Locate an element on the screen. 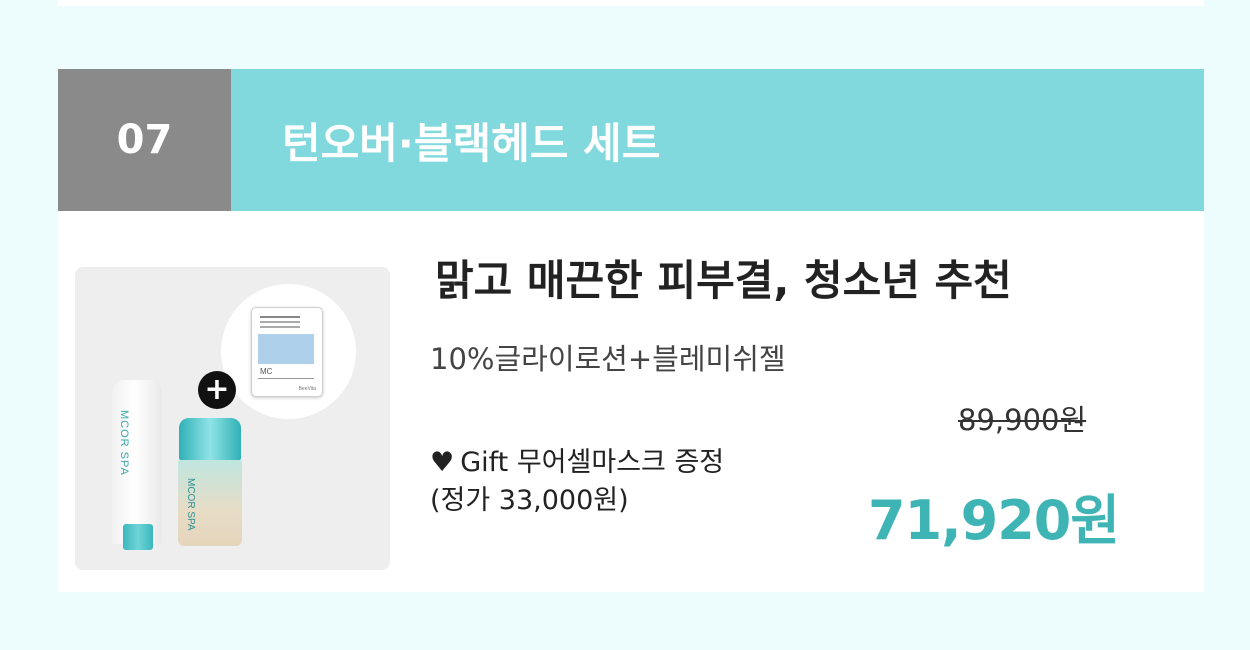  original-price: 89,900원 is located at coordinates (1022, 420).